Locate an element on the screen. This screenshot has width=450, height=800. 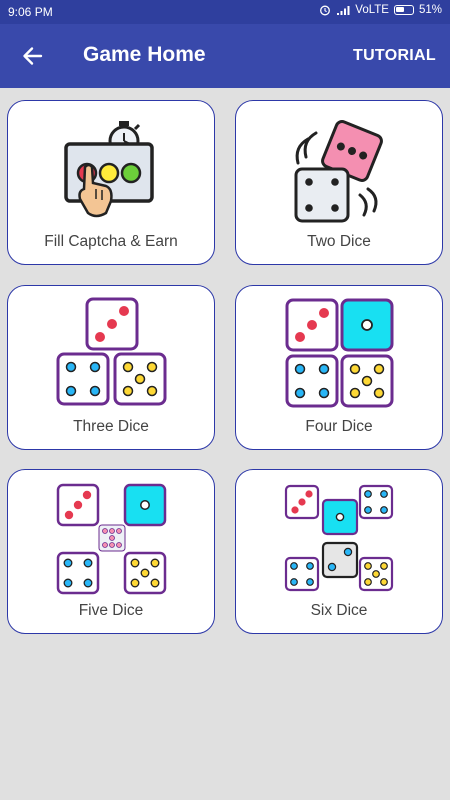
three-dice-icon is located at coordinates (111, 351).